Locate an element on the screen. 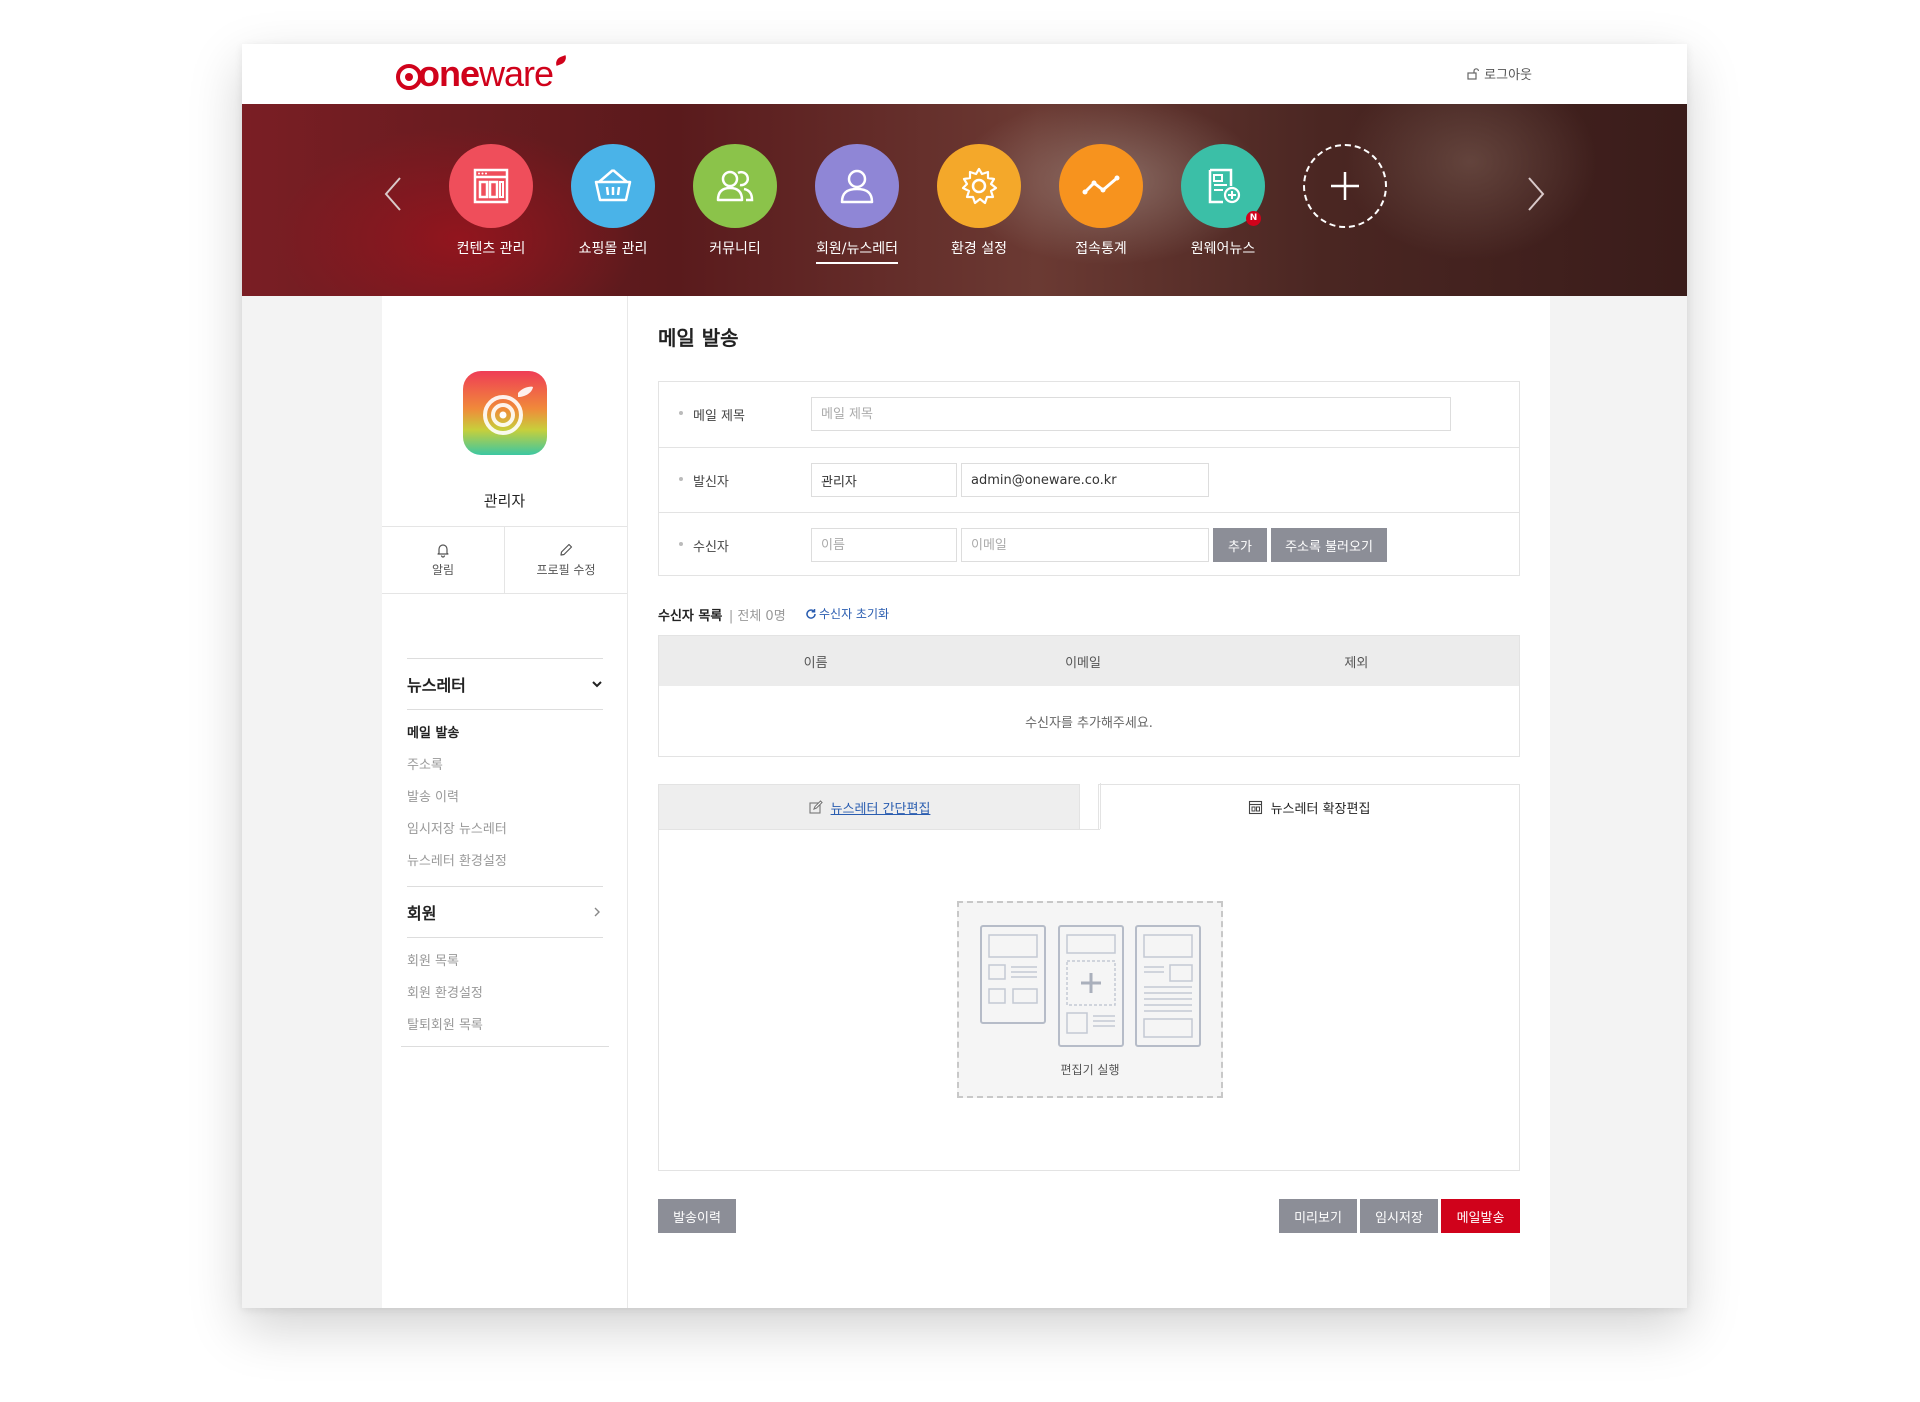 The image size is (1920, 1402). logo-ring-icon is located at coordinates (409, 77).